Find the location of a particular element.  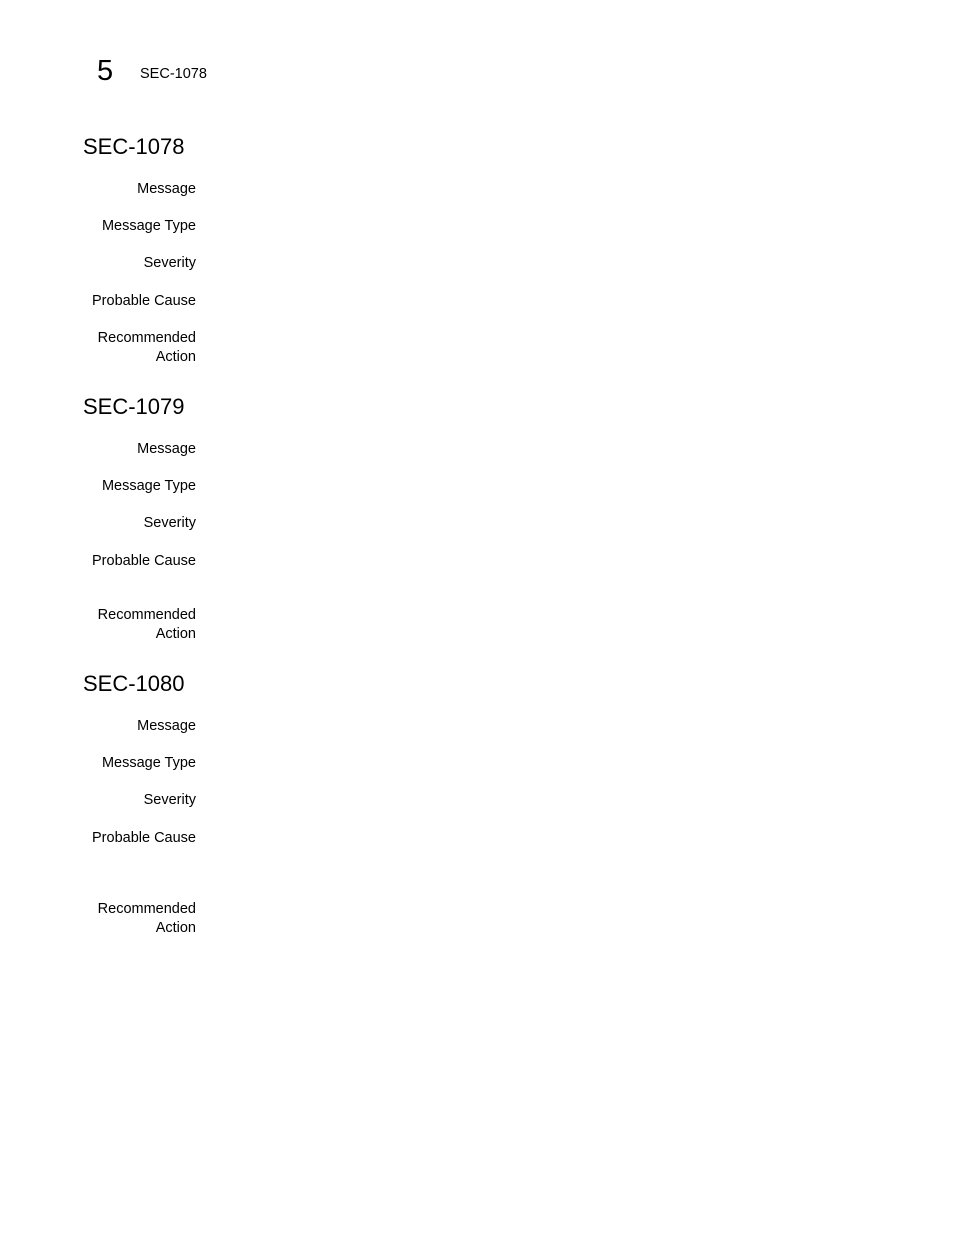

section-title: SEC-1078 is located at coordinates (134, 146).